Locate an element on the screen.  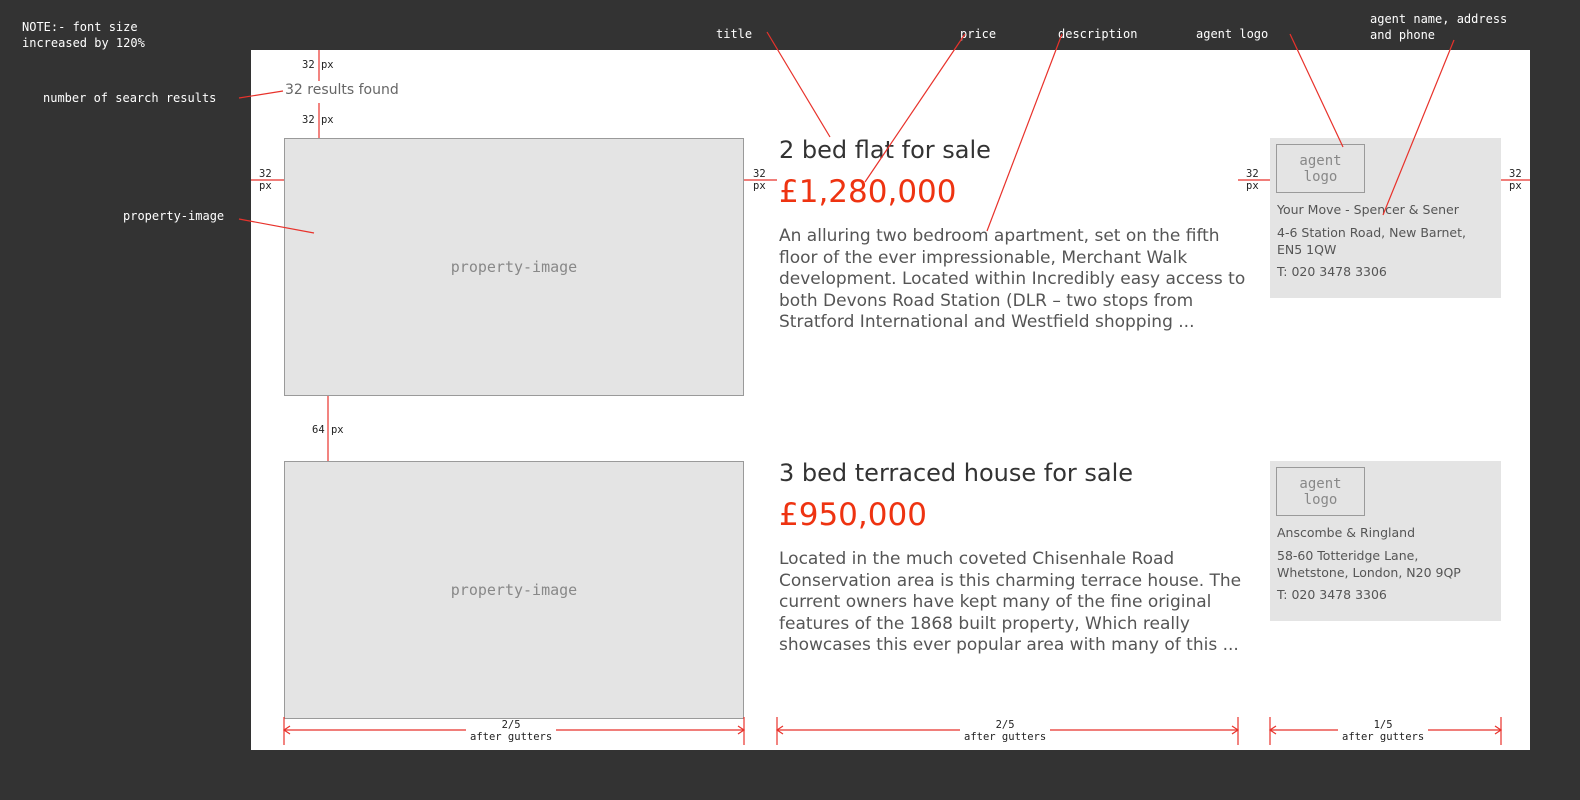
dim-col-1: 2/5 after gutters is located at coordinates (511, 731).